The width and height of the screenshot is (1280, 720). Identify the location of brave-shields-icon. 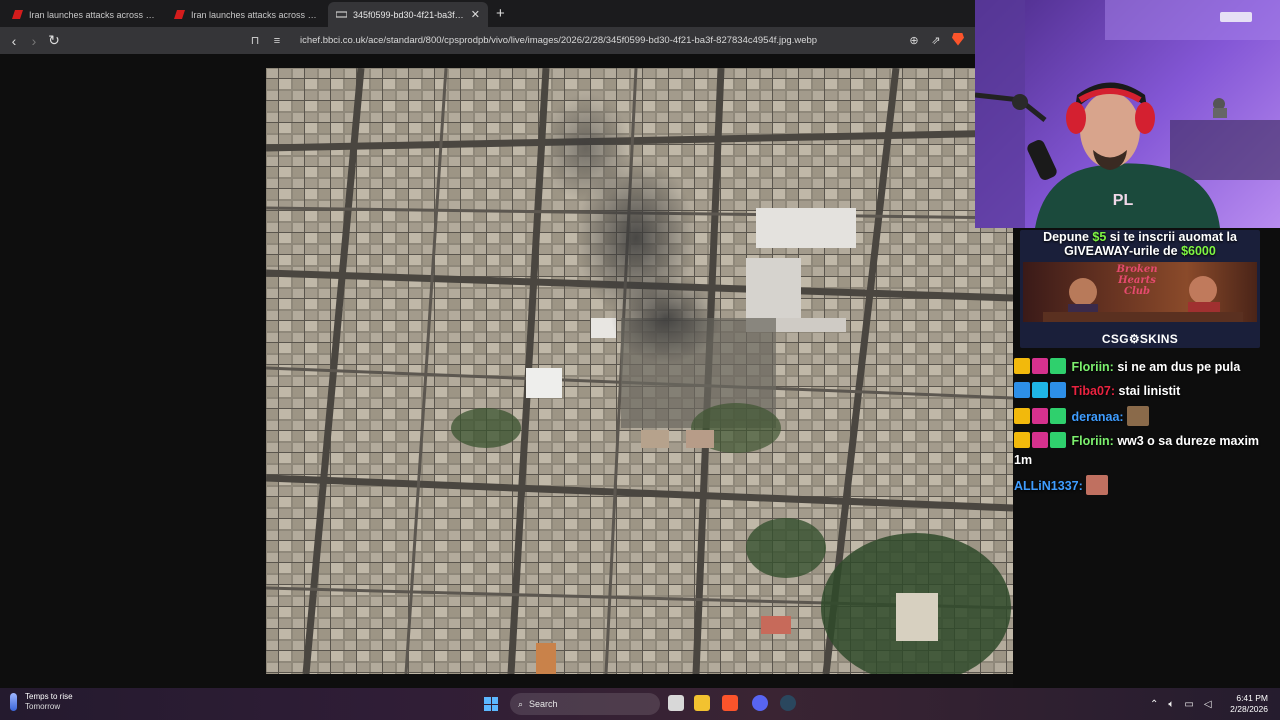
(958, 40).